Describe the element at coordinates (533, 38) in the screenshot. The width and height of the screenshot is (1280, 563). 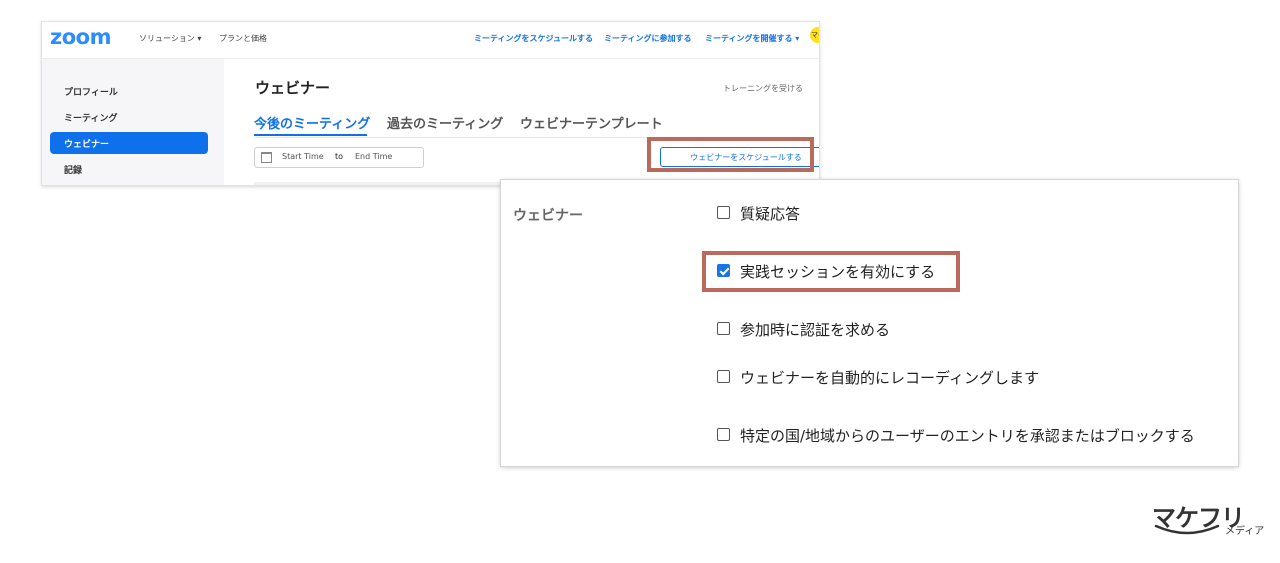
I see `schedule-meeting-link: ミーティングをスケジュールする` at that location.